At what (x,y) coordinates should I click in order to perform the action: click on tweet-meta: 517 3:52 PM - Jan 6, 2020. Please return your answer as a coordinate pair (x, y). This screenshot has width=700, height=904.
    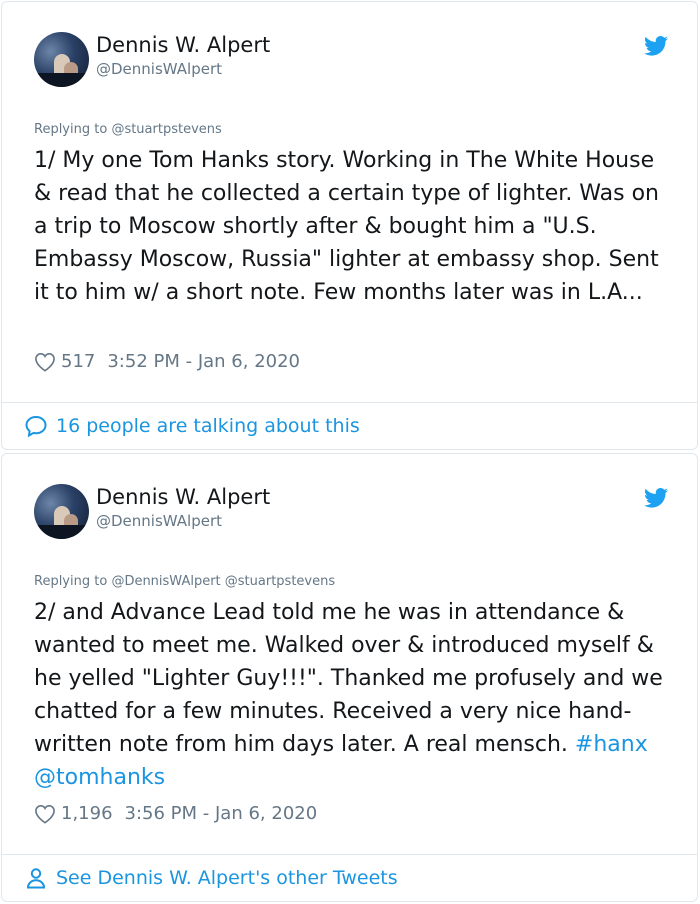
    Looking at the image, I should click on (167, 361).